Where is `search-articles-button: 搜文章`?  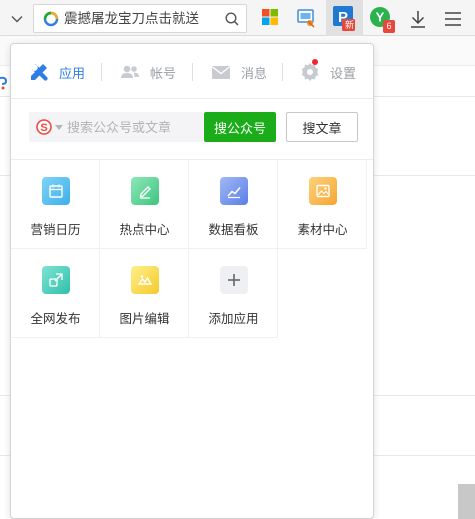
search-articles-button: 搜文章 is located at coordinates (322, 127).